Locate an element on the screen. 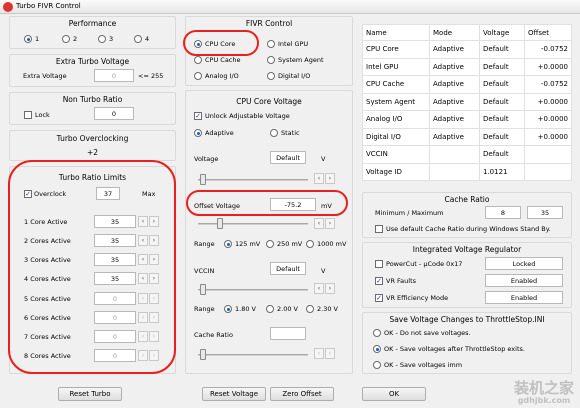 The image size is (580, 408). cache-ratio-max-field: 35 is located at coordinates (545, 212).